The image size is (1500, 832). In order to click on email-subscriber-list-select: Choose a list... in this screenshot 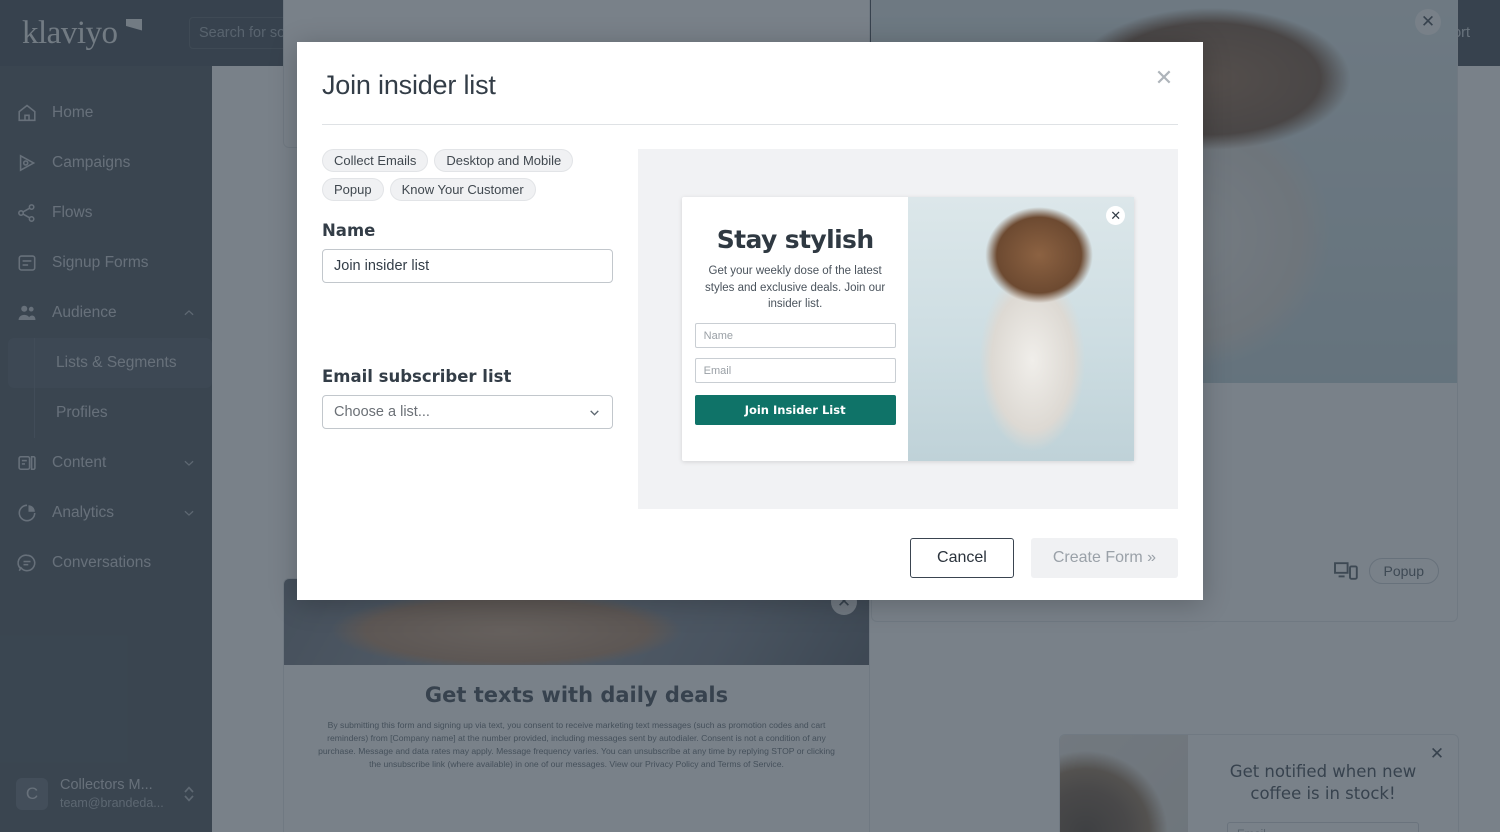, I will do `click(467, 412)`.